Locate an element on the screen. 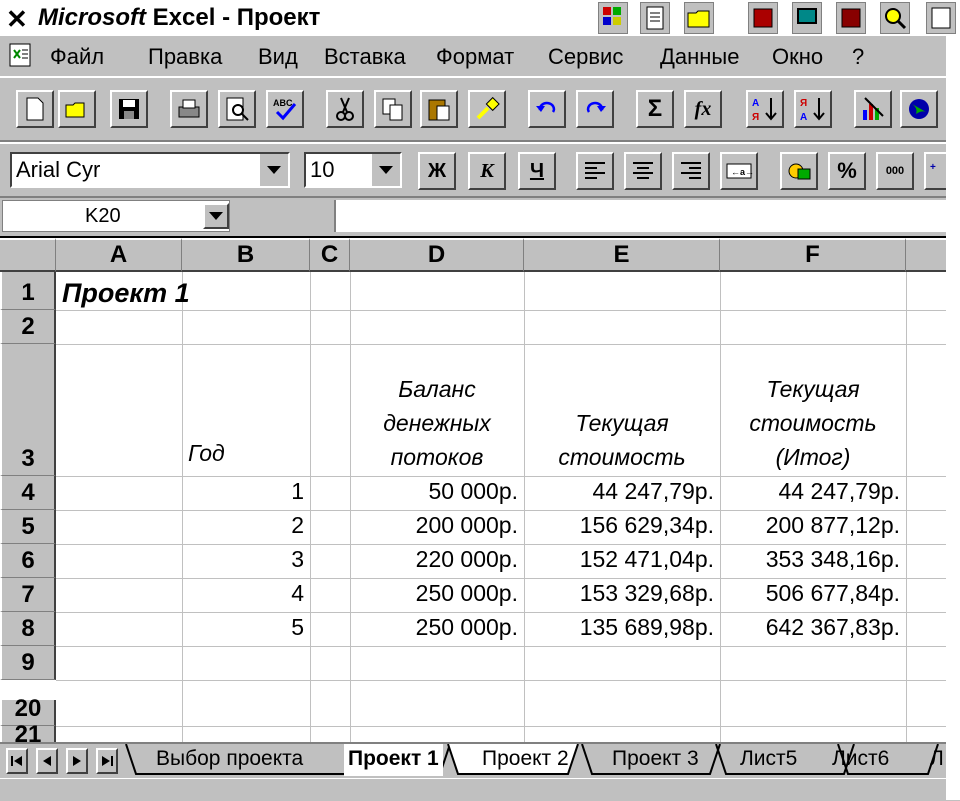  font-dropdown-arrow-icon is located at coordinates (273, 170).